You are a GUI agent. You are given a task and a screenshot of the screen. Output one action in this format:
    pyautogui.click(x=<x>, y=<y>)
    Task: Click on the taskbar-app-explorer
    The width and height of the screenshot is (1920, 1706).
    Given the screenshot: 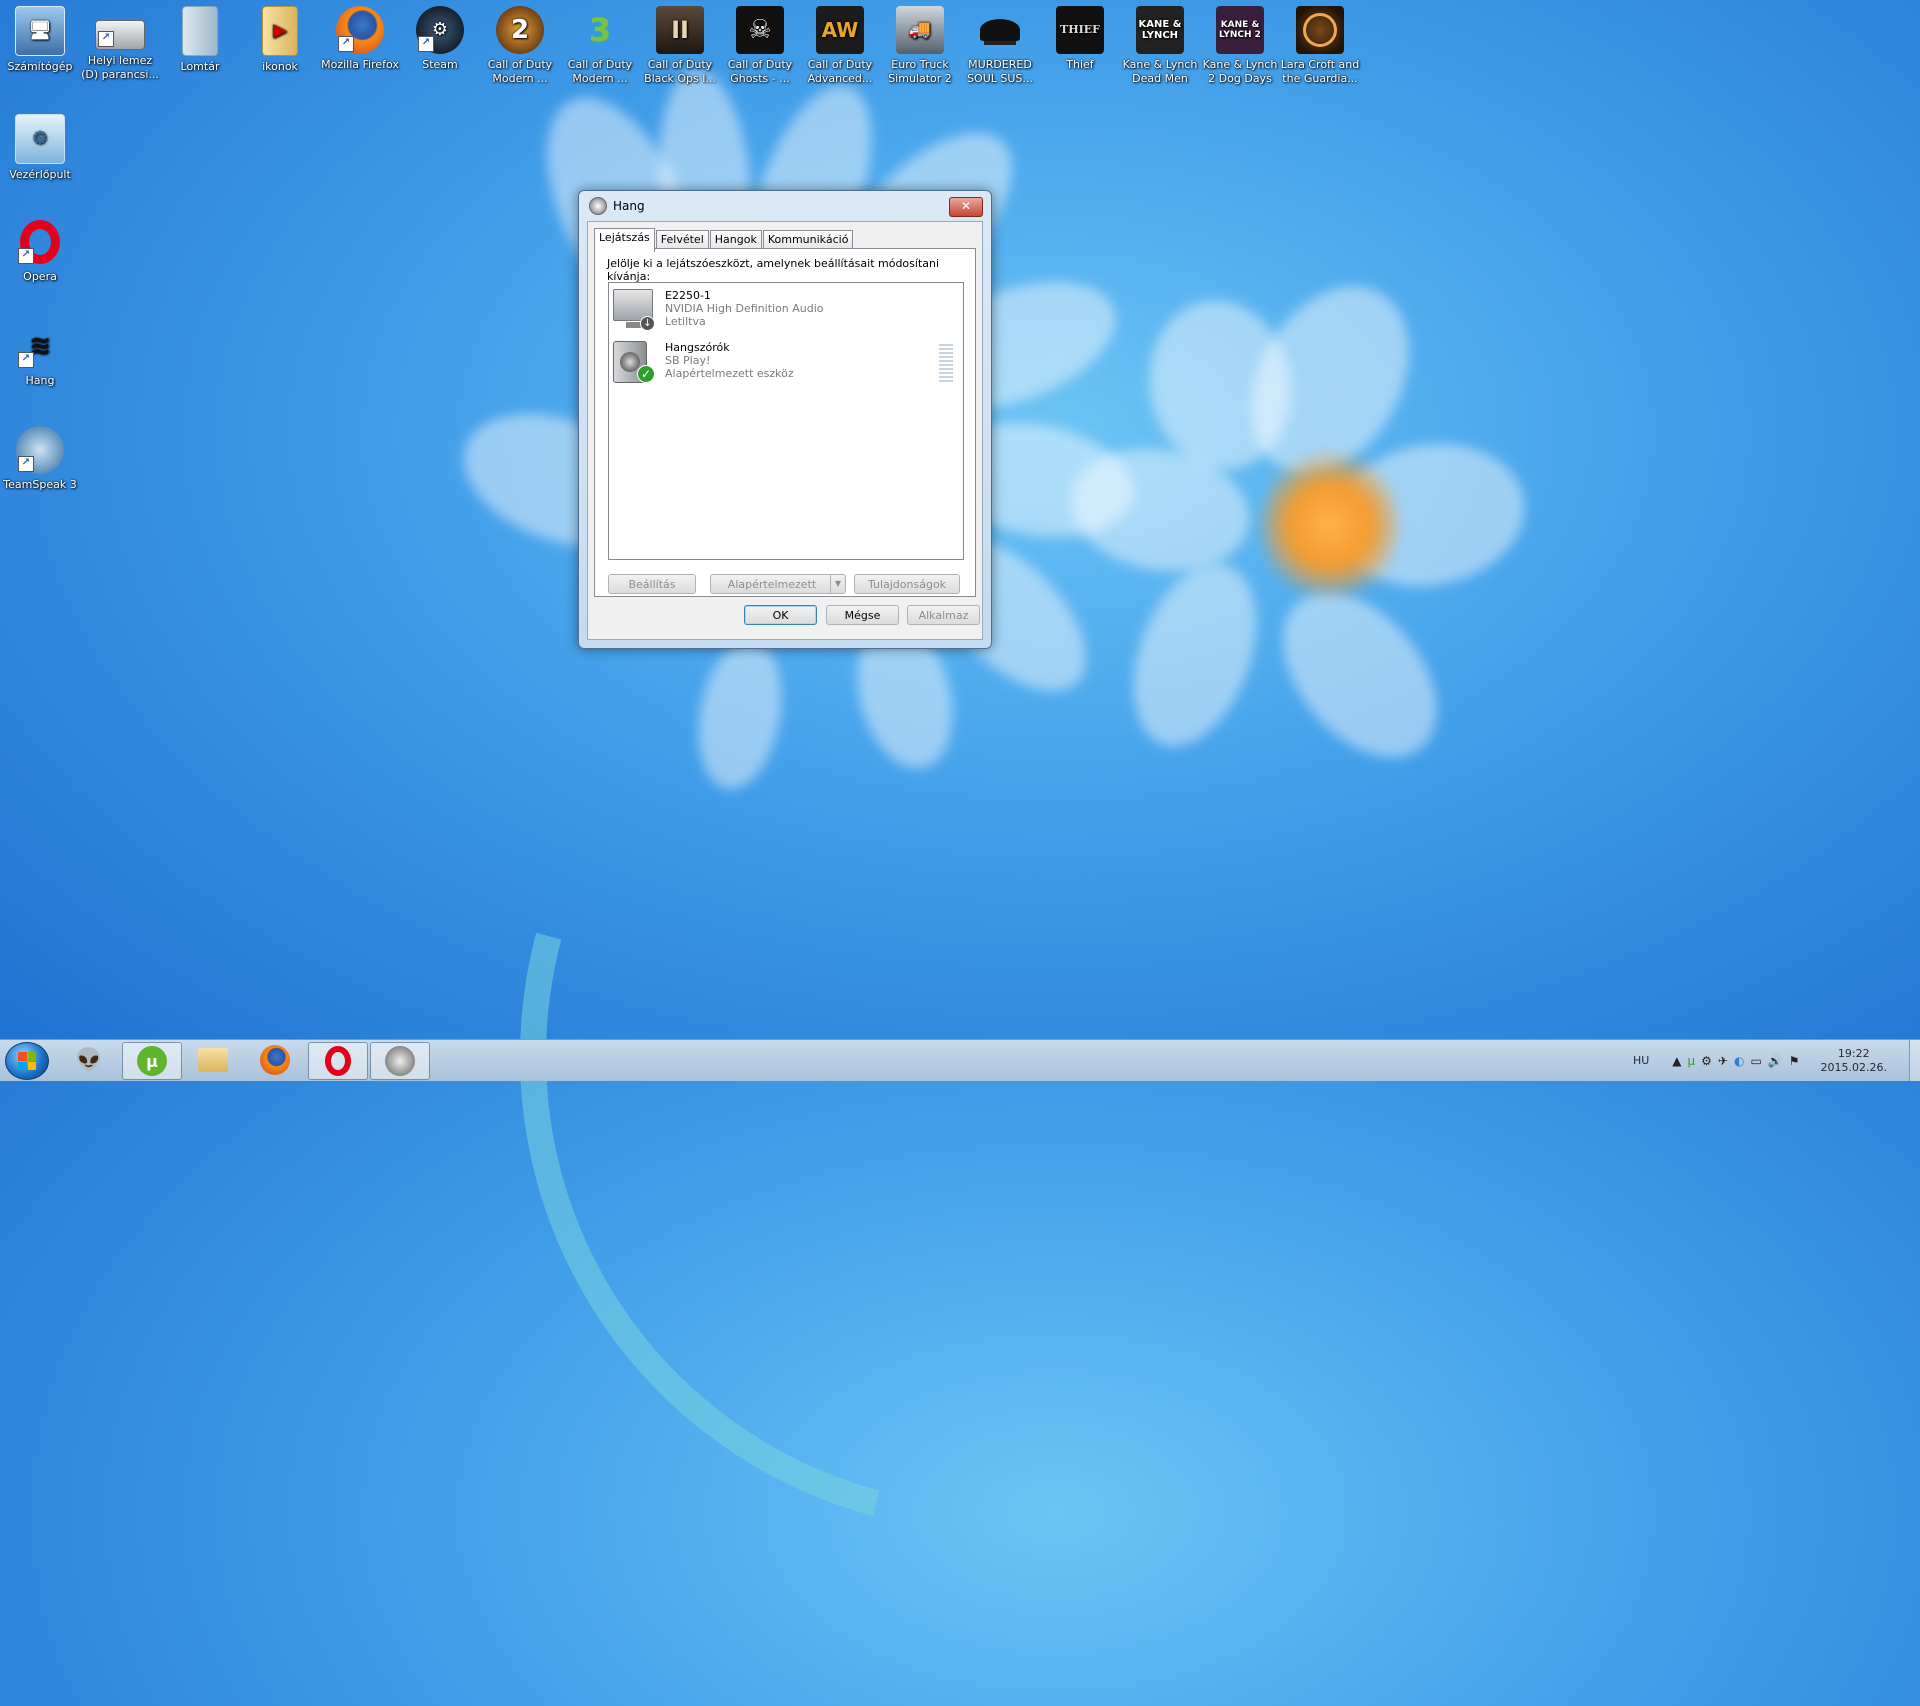 What is the action you would take?
    pyautogui.click(x=213, y=1060)
    